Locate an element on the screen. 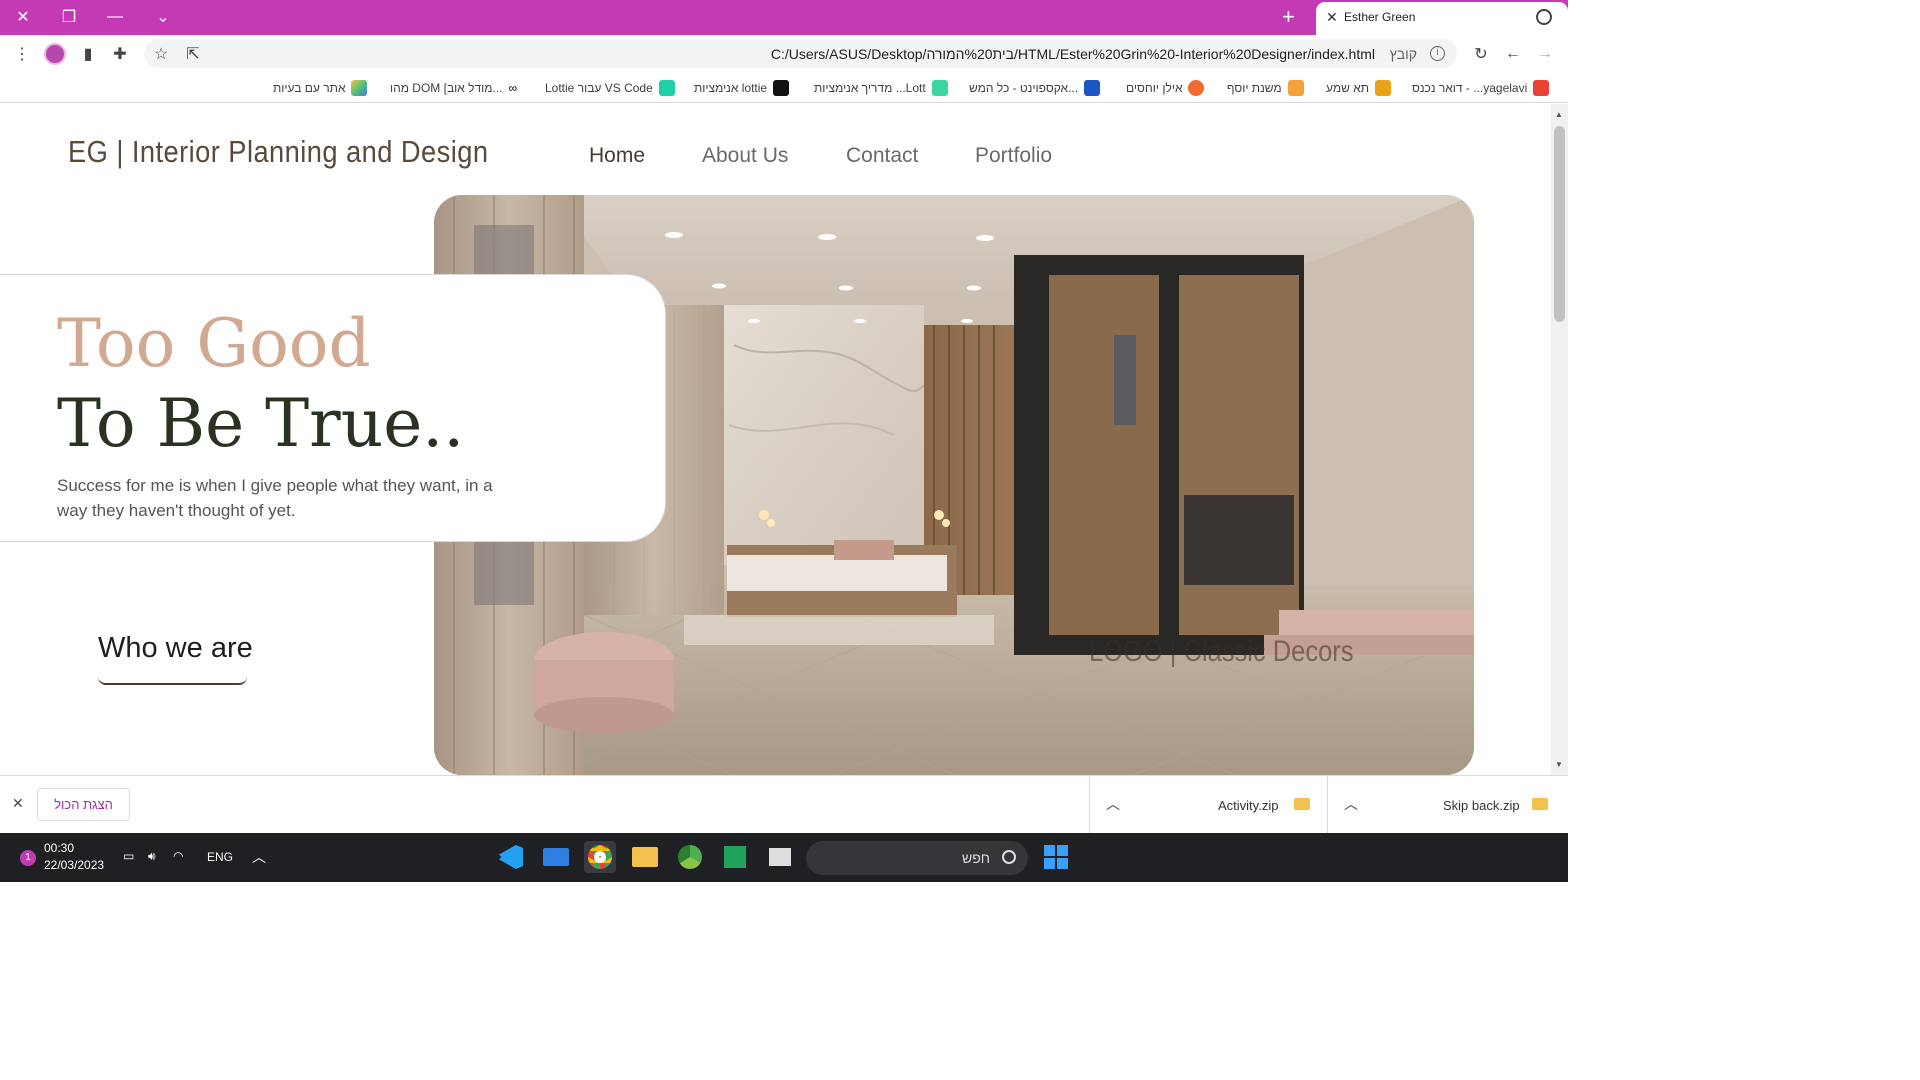  download-item: ︿ Activity.zip is located at coordinates (1208, 805).